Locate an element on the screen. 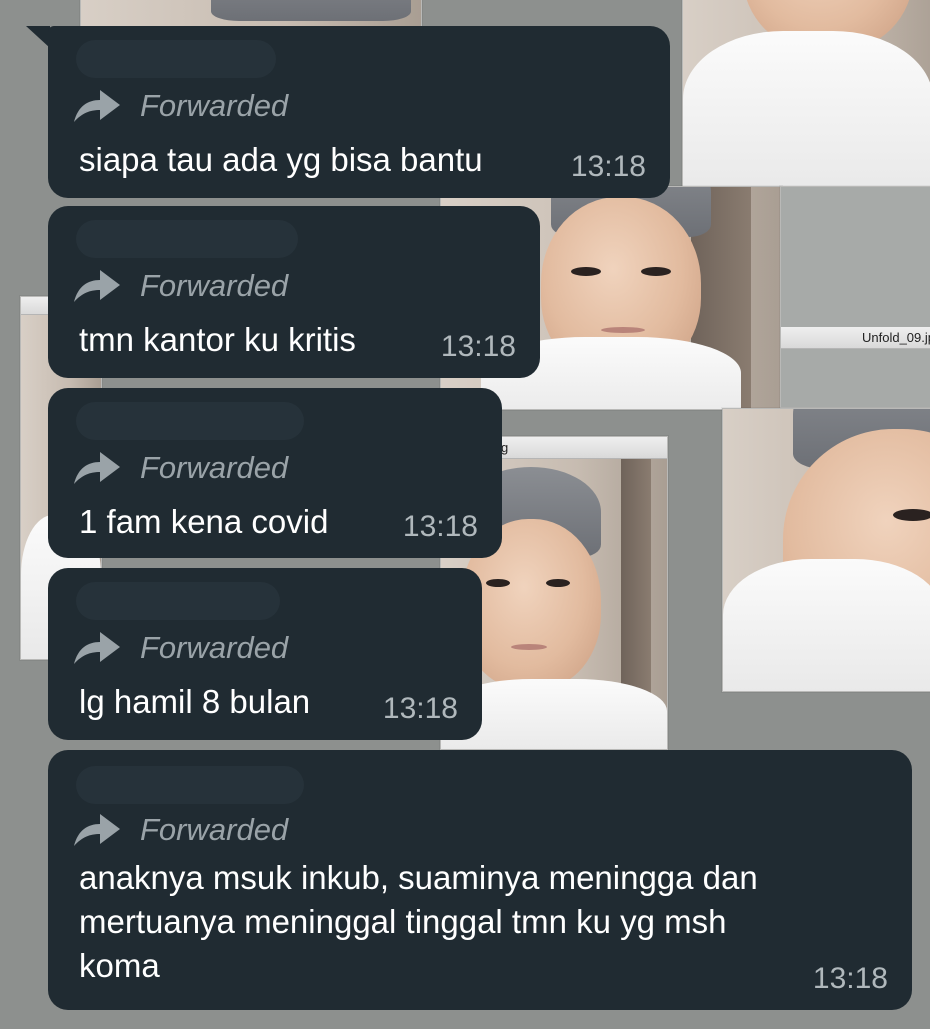  message-text: tmn kantor ku kritis is located at coordinates (217, 339).